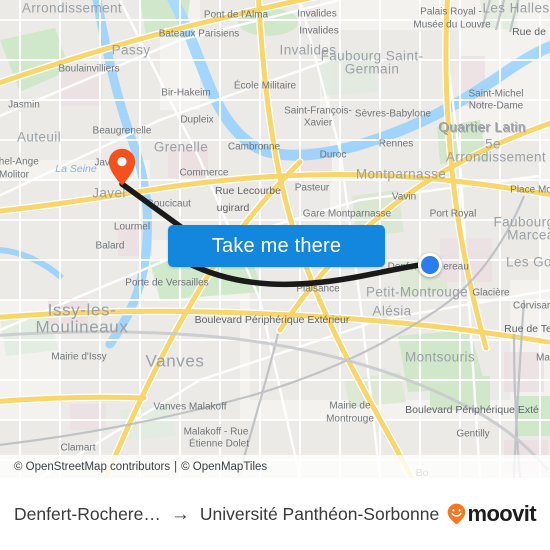 The height and width of the screenshot is (550, 550). Describe the element at coordinates (430, 265) in the screenshot. I see `location-dot-icon` at that location.